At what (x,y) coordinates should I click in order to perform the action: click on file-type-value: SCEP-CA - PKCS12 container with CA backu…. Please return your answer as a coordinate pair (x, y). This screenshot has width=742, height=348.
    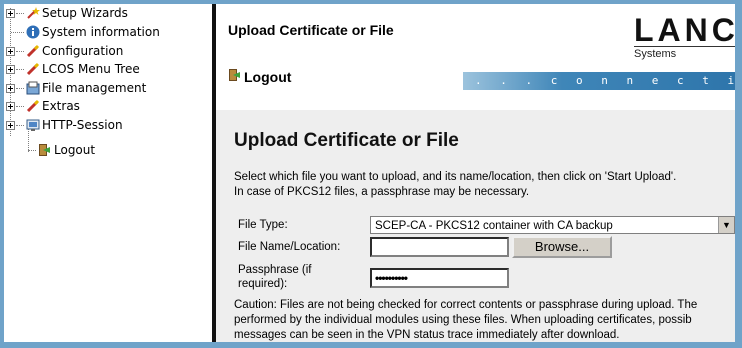
    Looking at the image, I should click on (494, 226).